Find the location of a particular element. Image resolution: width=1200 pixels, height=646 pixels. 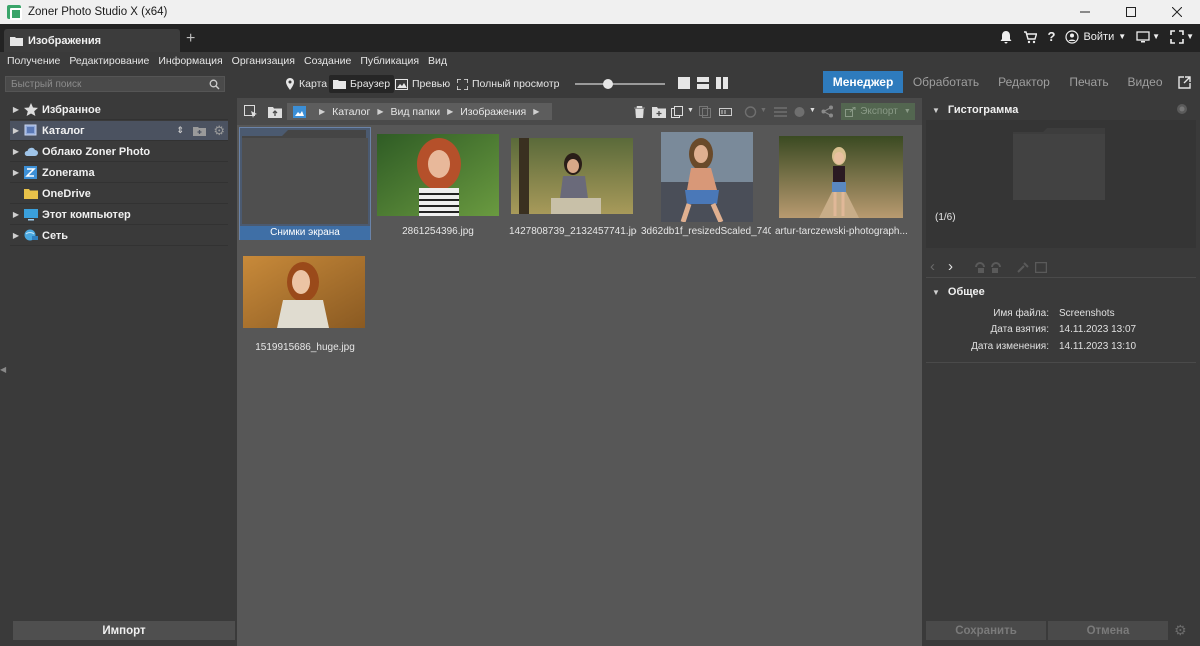

view-list-button is located at coordinates (703, 83).